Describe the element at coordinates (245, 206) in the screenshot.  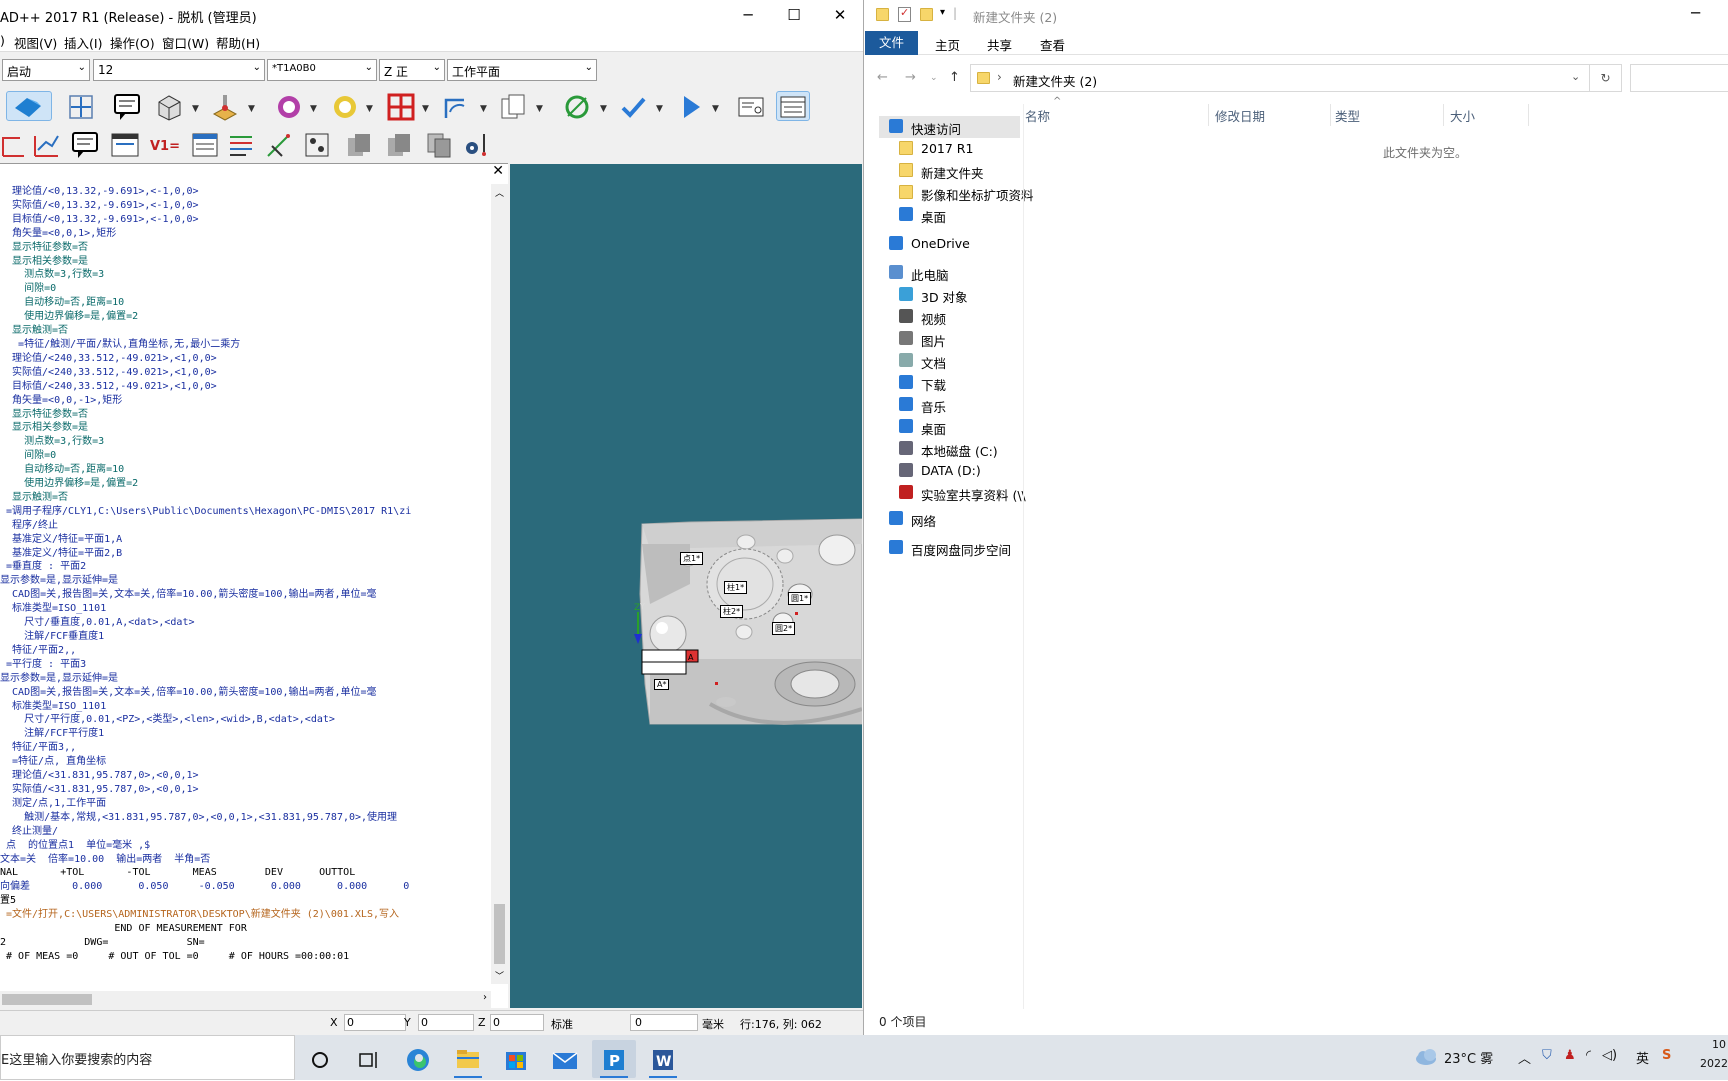
I see `code-line: 实际值/<0,13.32,-9.691>,<-1,0,0>` at that location.